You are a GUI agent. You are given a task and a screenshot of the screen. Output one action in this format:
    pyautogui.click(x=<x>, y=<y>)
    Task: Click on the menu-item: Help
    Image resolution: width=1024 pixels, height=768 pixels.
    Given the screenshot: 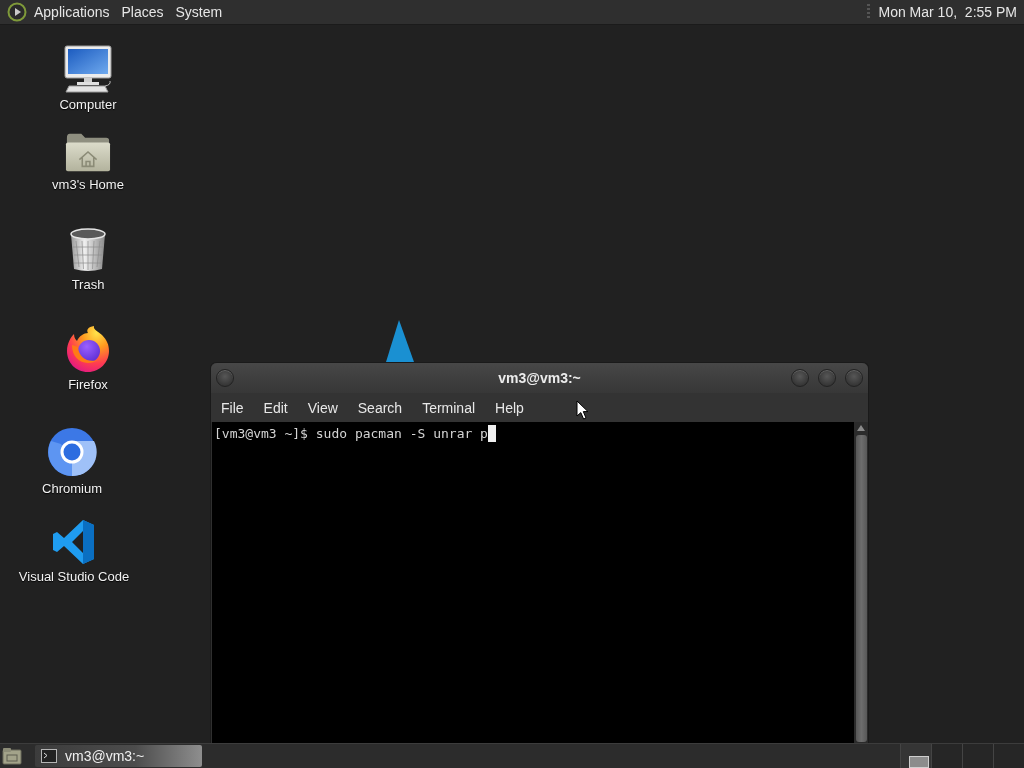 What is the action you would take?
    pyautogui.click(x=509, y=407)
    